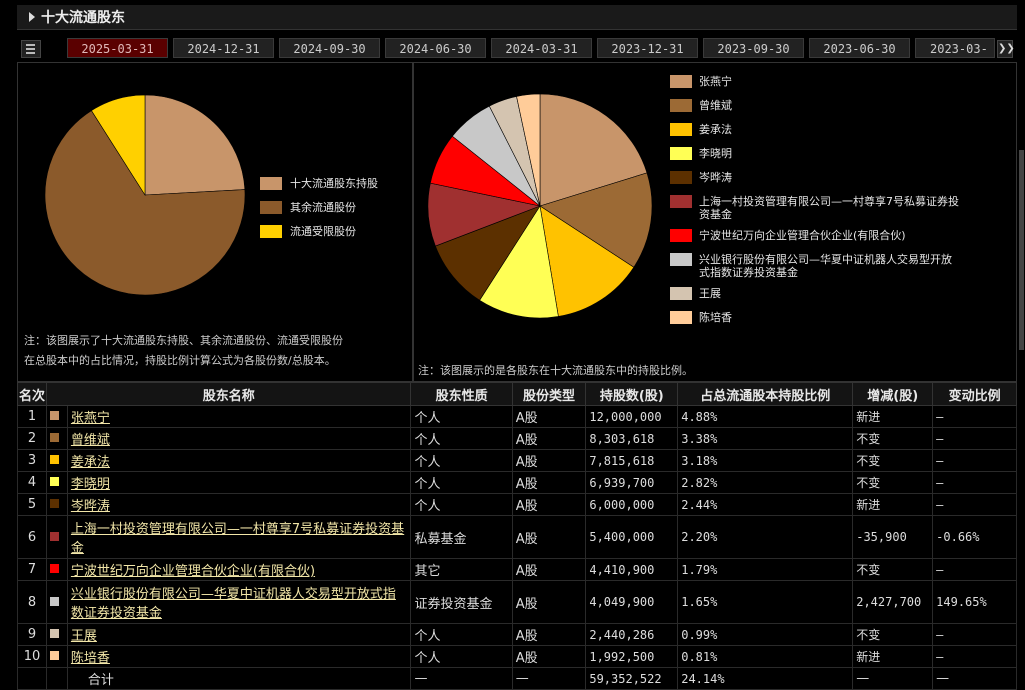 This screenshot has width=1025, height=690. Describe the element at coordinates (632, 537) in the screenshot. I see `shares-cell: 5,400,000` at that location.